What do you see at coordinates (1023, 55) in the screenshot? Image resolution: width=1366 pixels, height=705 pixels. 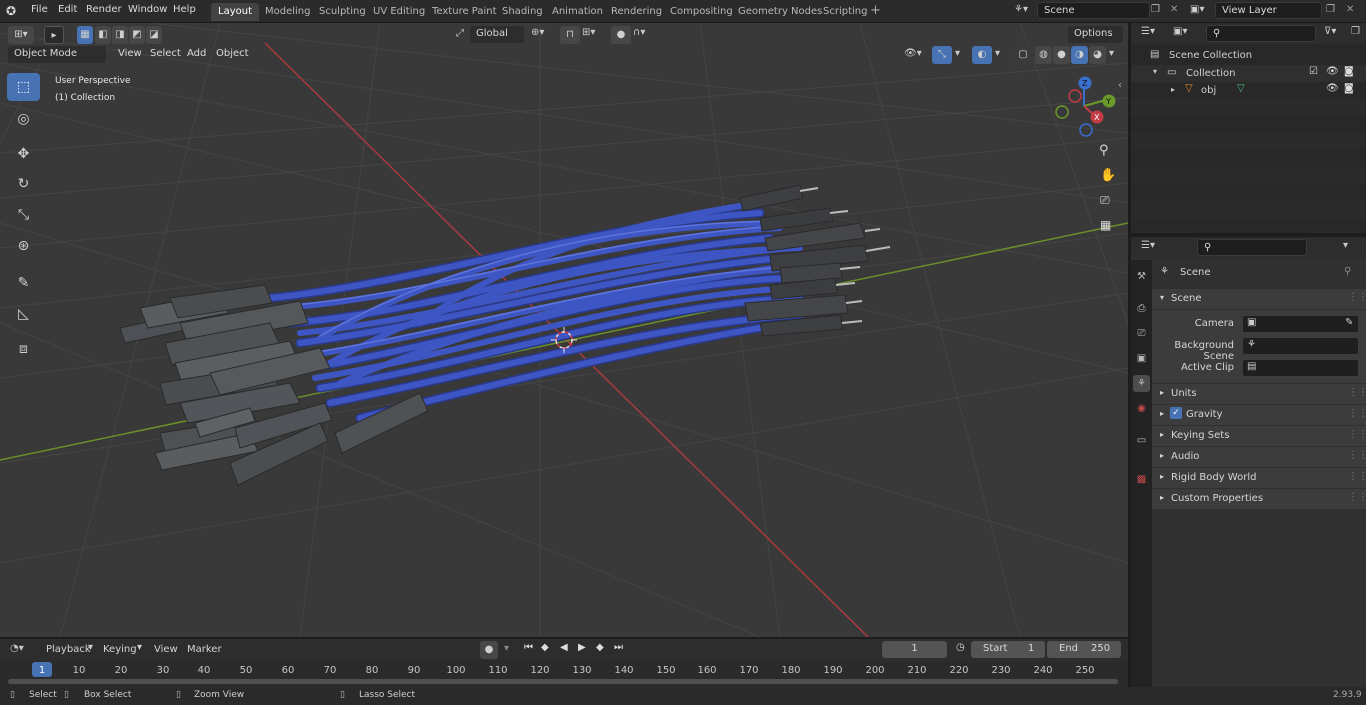 I see `xray-icon: ▢` at bounding box center [1023, 55].